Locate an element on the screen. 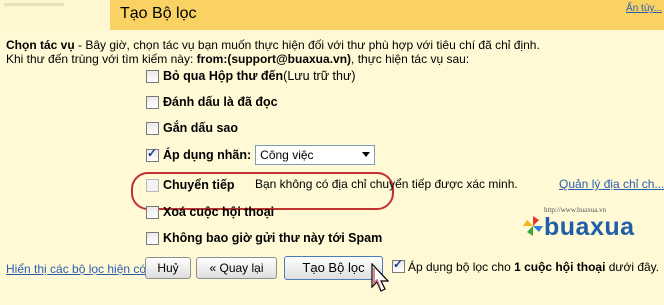 Image resolution: width=664 pixels, height=305 pixels. mark-read-label: Đánh dấu là đã đọc is located at coordinates (220, 102).